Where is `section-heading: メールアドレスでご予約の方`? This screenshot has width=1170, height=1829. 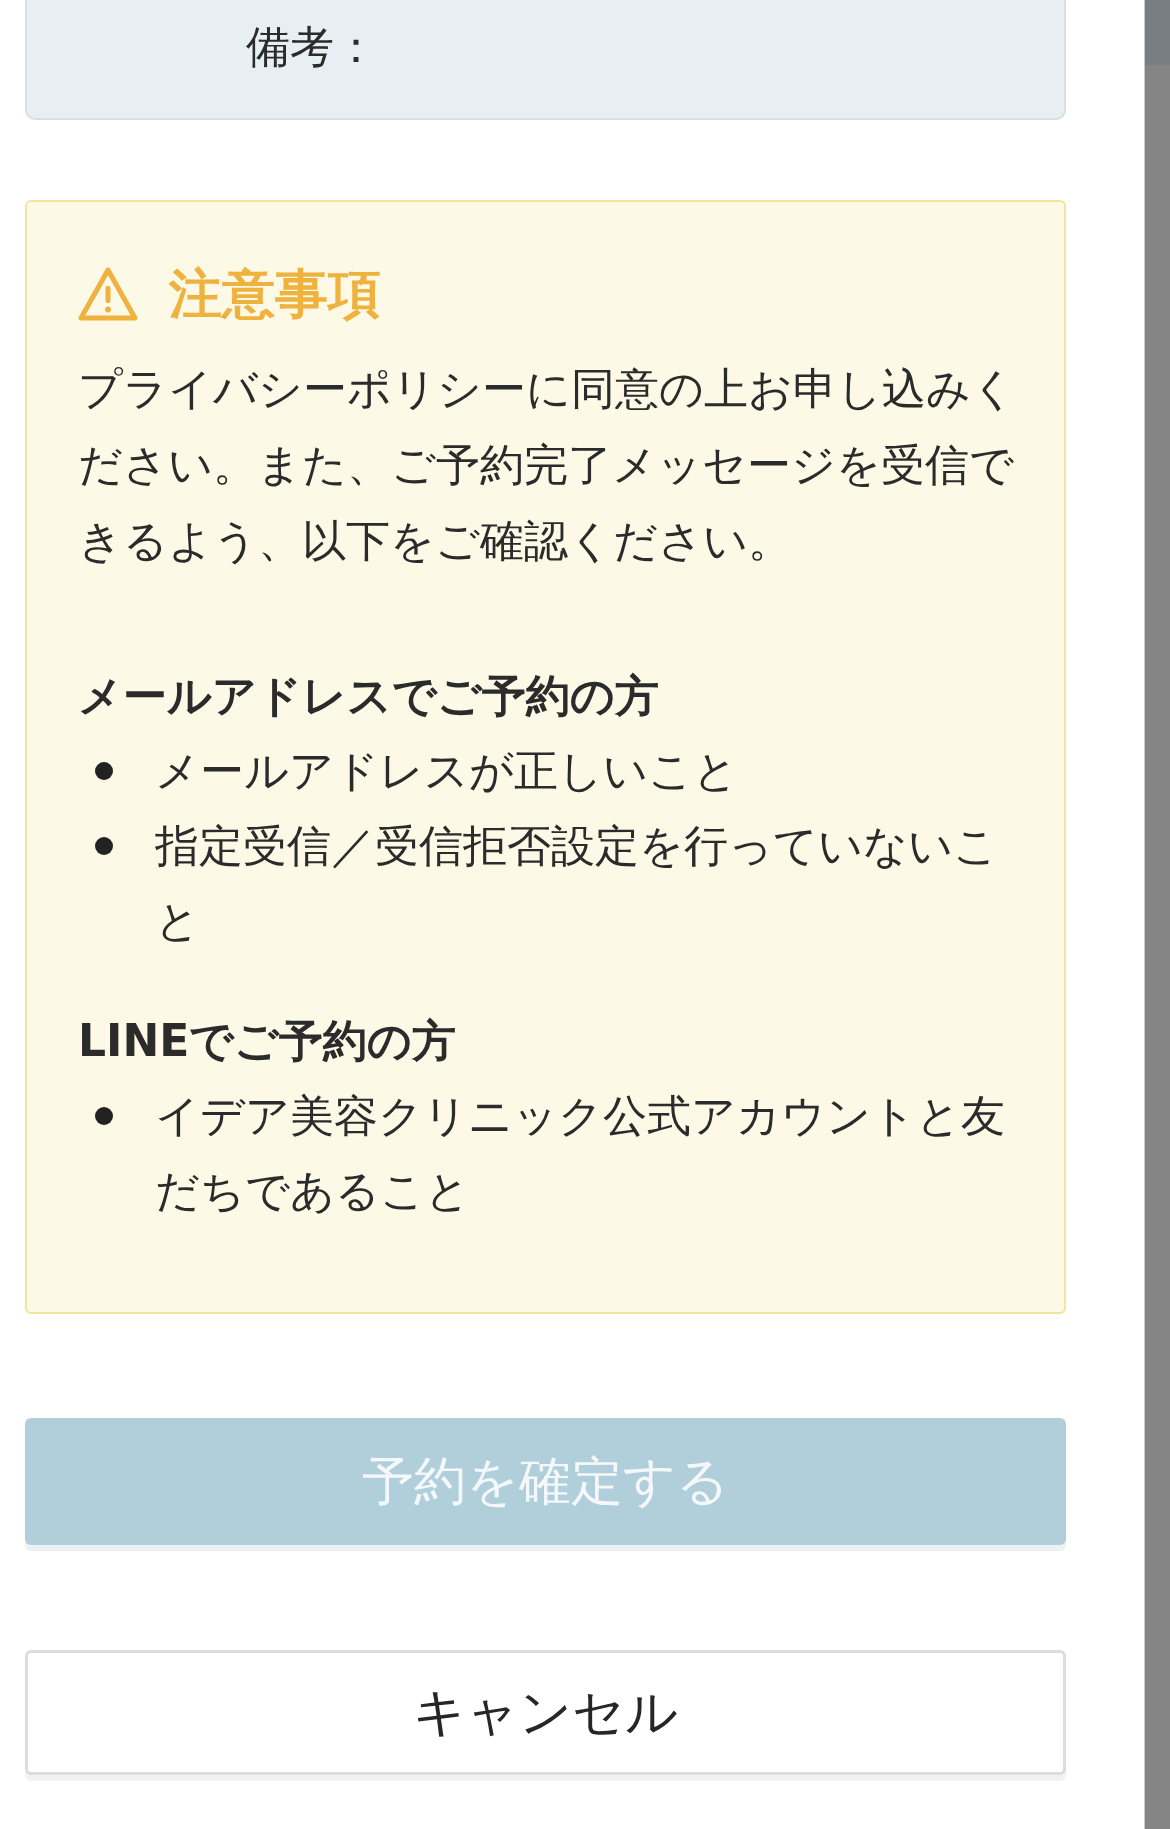
section-heading: メールアドレスでご予約の方 is located at coordinates (369, 696).